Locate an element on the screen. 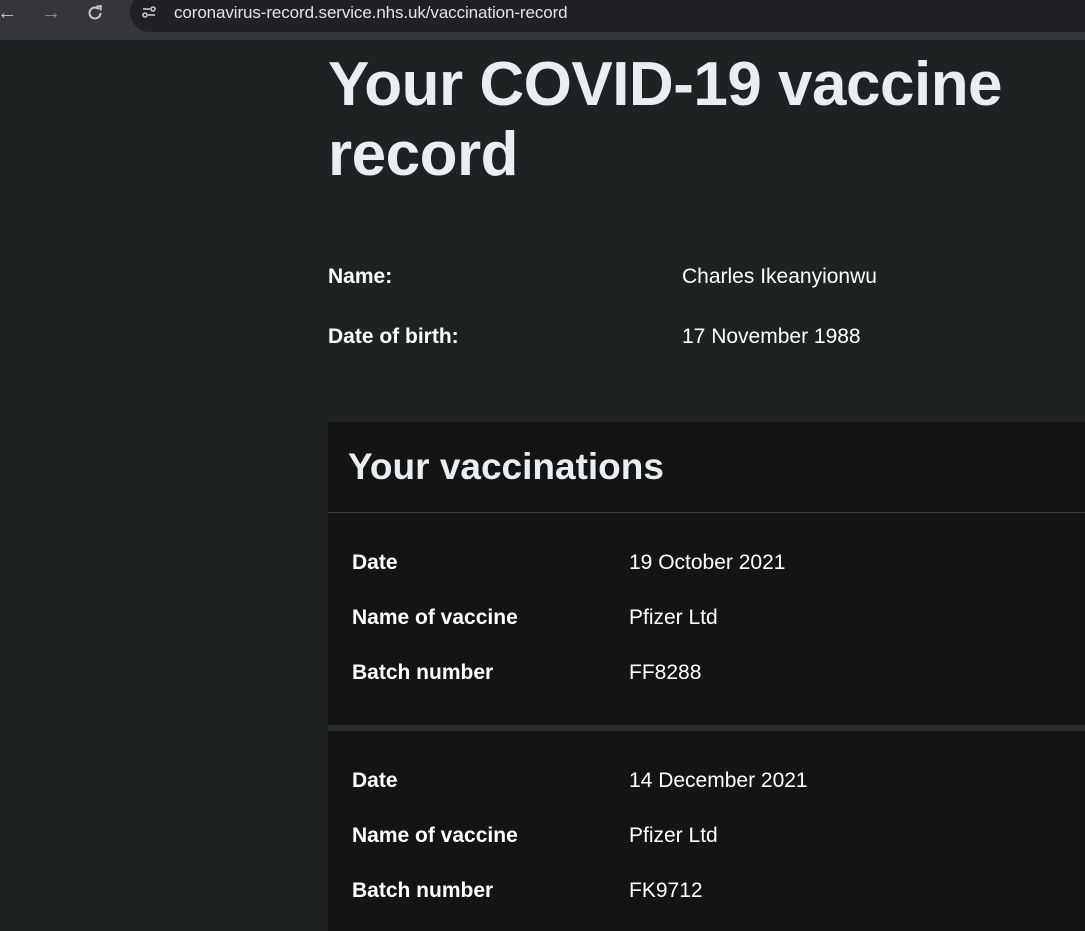 The width and height of the screenshot is (1085, 931). name-row: Name: Charles Ikeanyionwu is located at coordinates (678, 280).